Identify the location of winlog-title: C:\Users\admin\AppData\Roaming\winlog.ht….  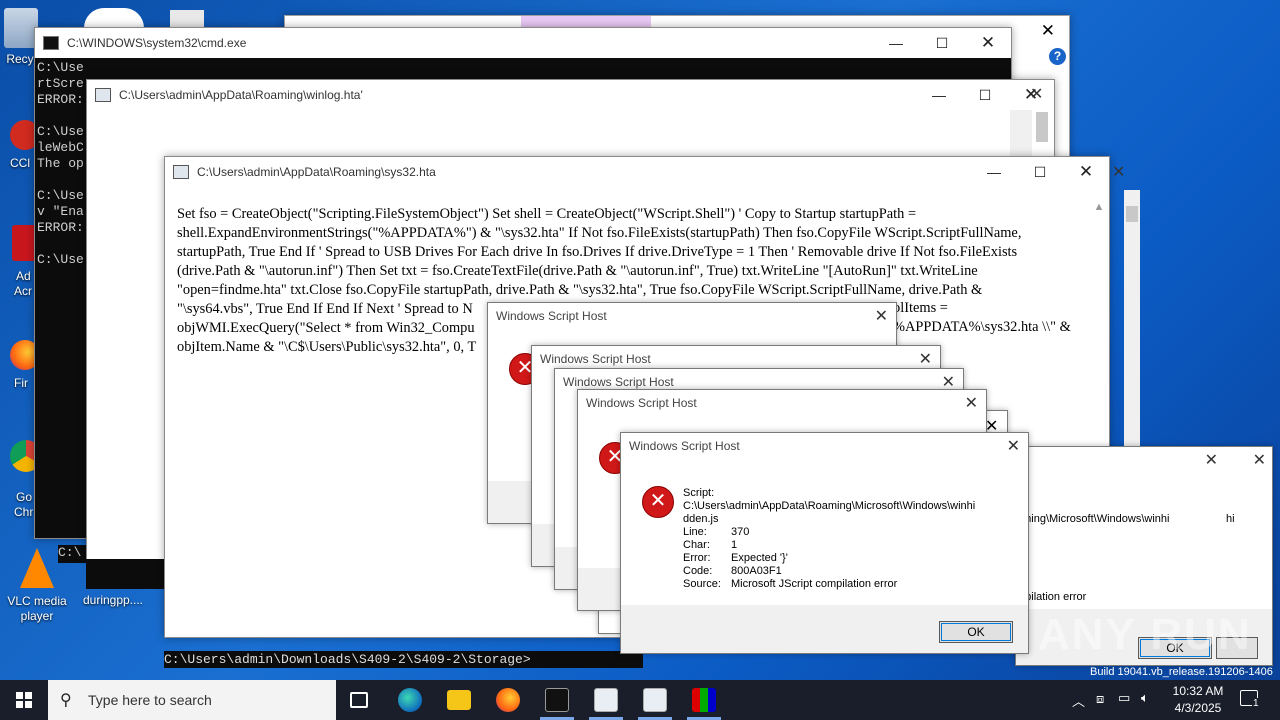
(241, 95).